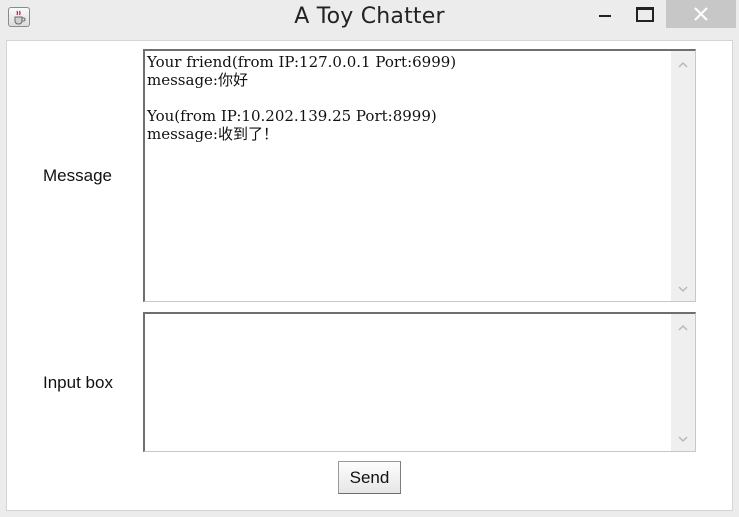 Image resolution: width=739 pixels, height=517 pixels. I want to click on minimize-button, so click(605, 14).